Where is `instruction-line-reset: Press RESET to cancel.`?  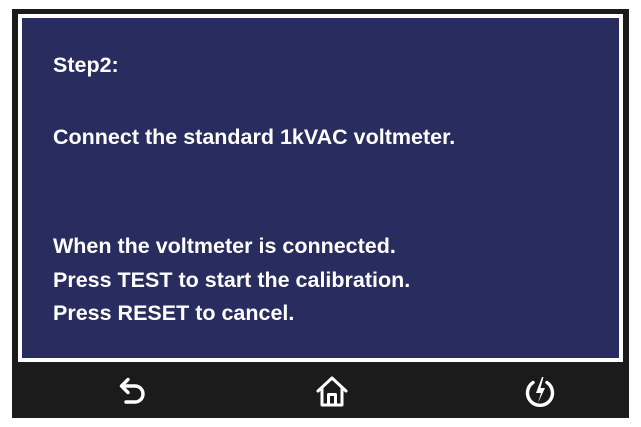 instruction-line-reset: Press RESET to cancel. is located at coordinates (174, 313).